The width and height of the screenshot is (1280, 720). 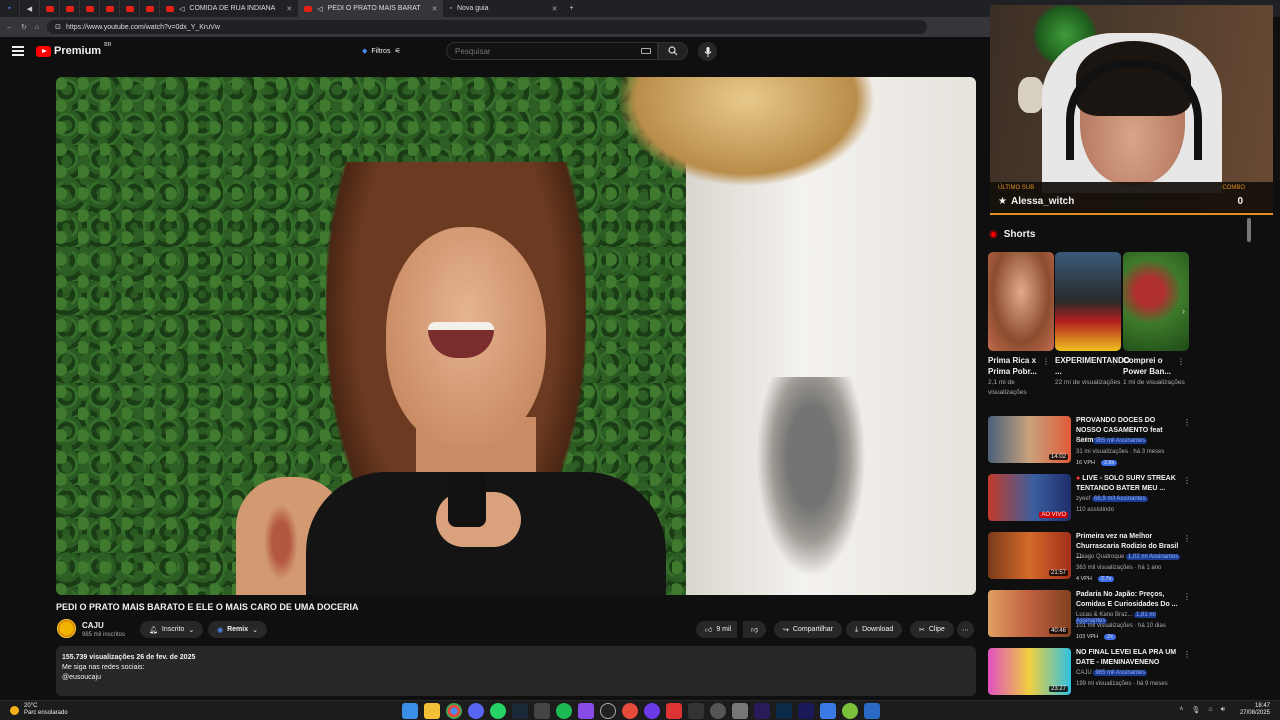 What do you see at coordinates (371, 8) in the screenshot?
I see `tab-pedi-o-prato: ◁ PEDI O PRATO MAIS BARAT ✕` at bounding box center [371, 8].